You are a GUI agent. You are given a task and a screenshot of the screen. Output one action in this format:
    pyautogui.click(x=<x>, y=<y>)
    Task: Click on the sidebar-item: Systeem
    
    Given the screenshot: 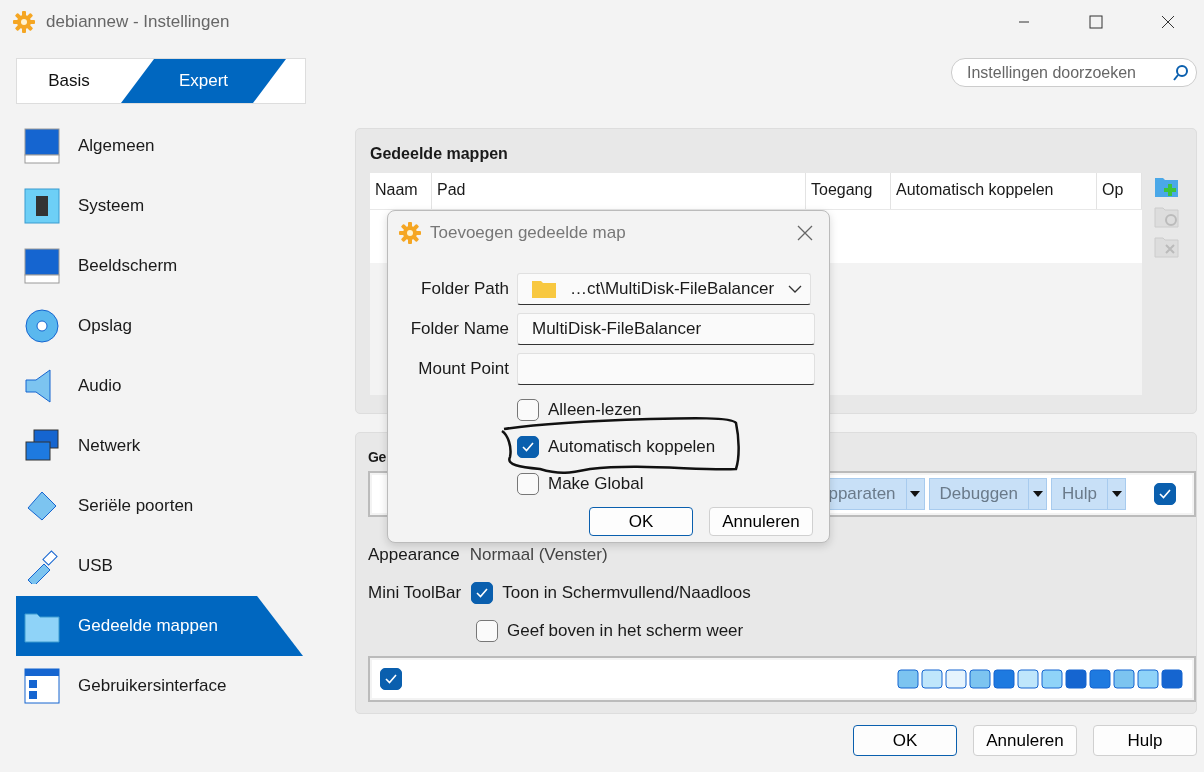 What is the action you would take?
    pyautogui.click(x=159, y=206)
    